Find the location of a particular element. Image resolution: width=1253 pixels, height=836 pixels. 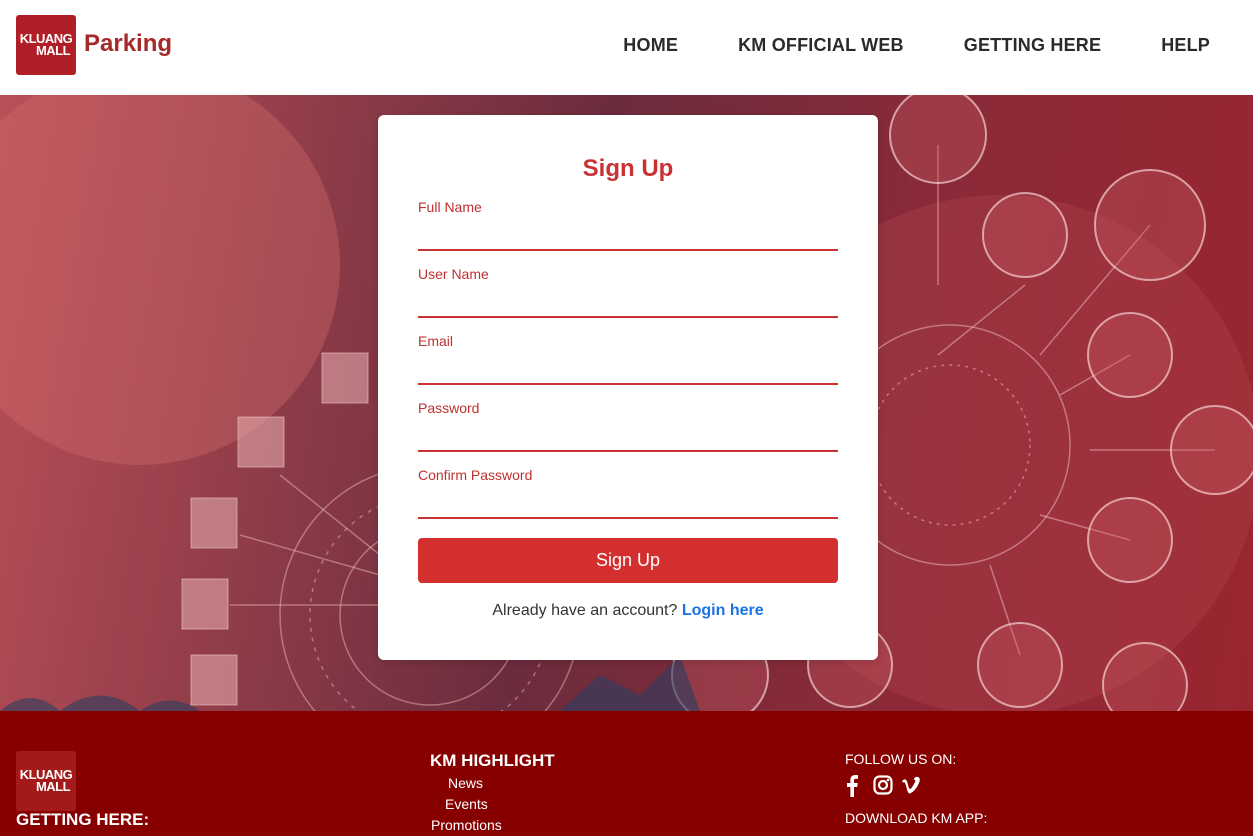

user-name-input is located at coordinates (628, 304).